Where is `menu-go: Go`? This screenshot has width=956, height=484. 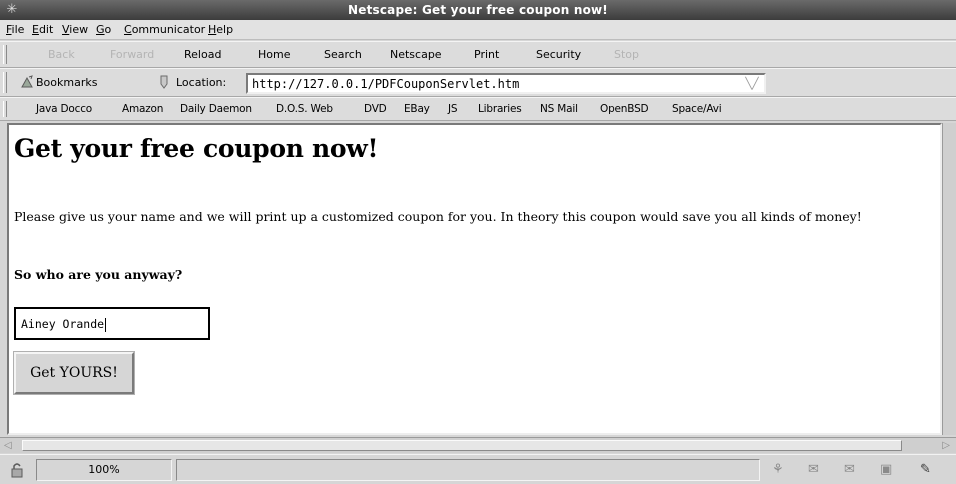
menu-go: Go is located at coordinates (103, 29).